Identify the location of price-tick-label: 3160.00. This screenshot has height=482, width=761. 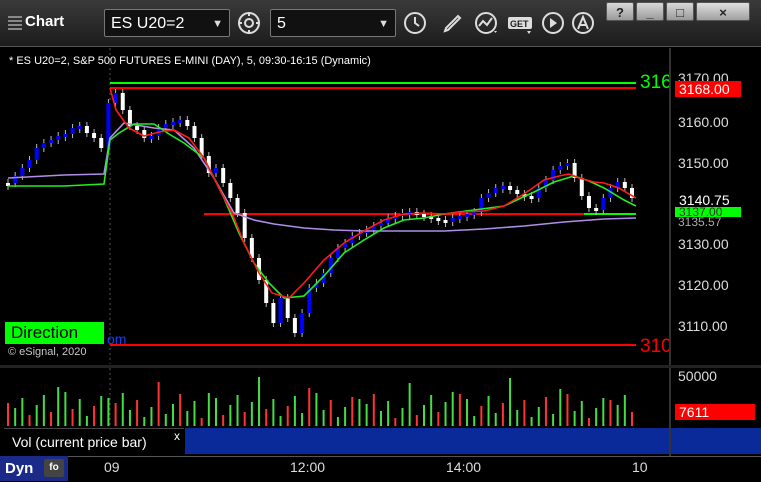
(703, 122).